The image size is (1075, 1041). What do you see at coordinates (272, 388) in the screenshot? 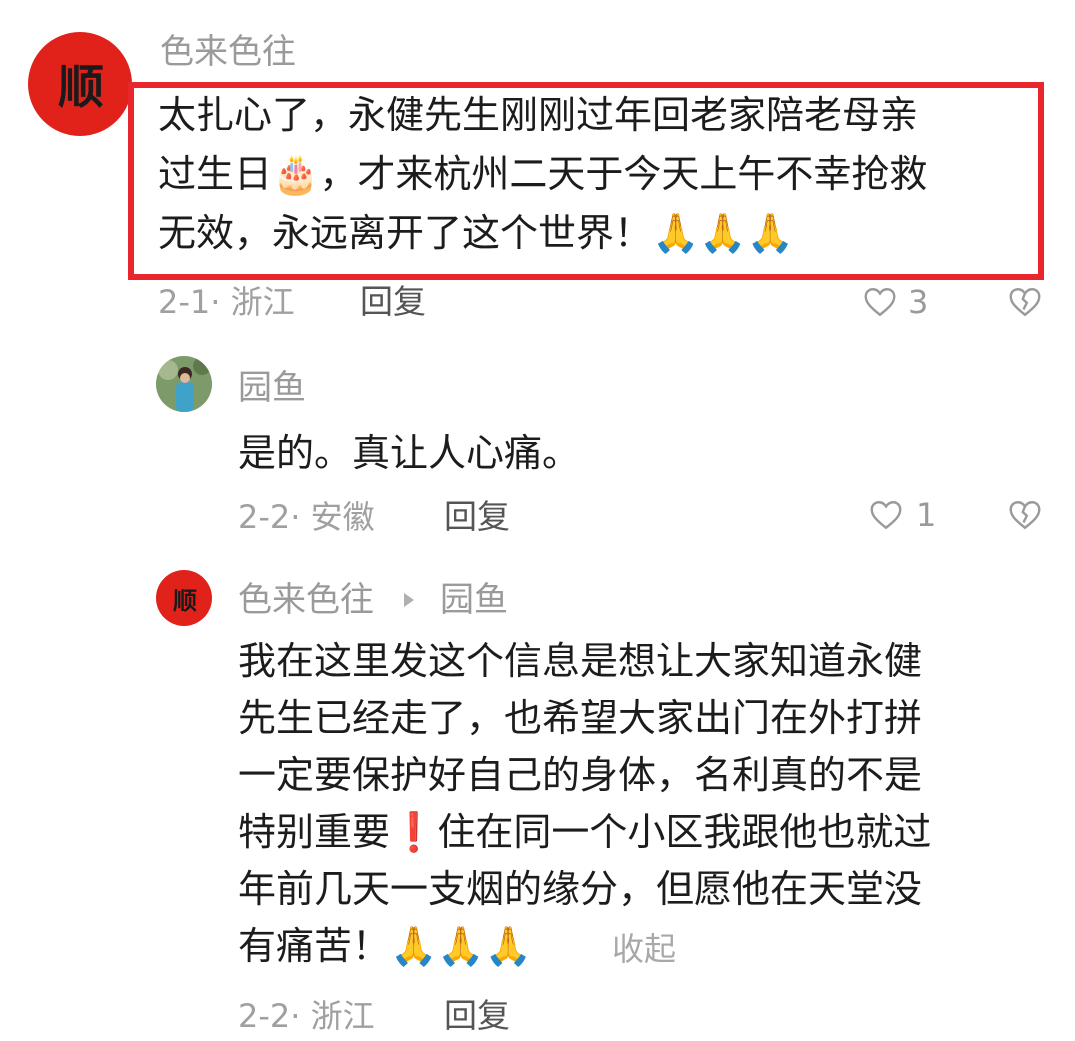
I see `comment-username: 园鱼` at bounding box center [272, 388].